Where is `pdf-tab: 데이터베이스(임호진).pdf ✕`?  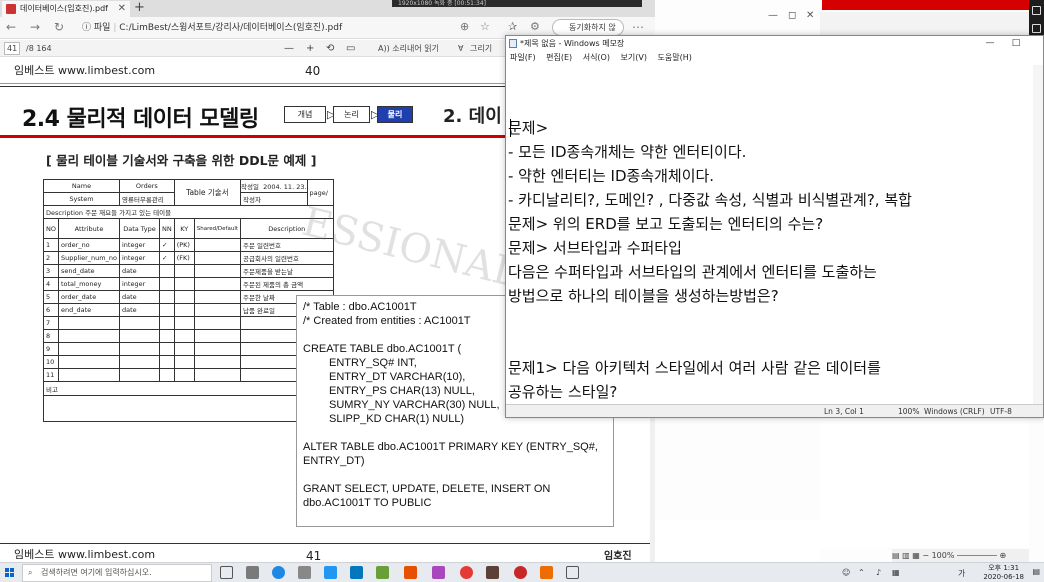
pdf-tab: 데이터베이스(임호진).pdf ✕ is located at coordinates (66, 9).